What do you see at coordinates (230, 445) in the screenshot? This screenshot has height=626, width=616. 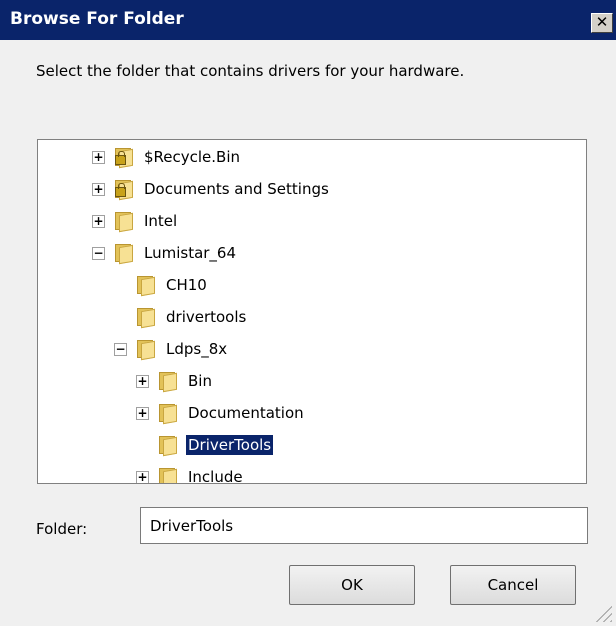 I see `tree-node-label: DriverTools` at bounding box center [230, 445].